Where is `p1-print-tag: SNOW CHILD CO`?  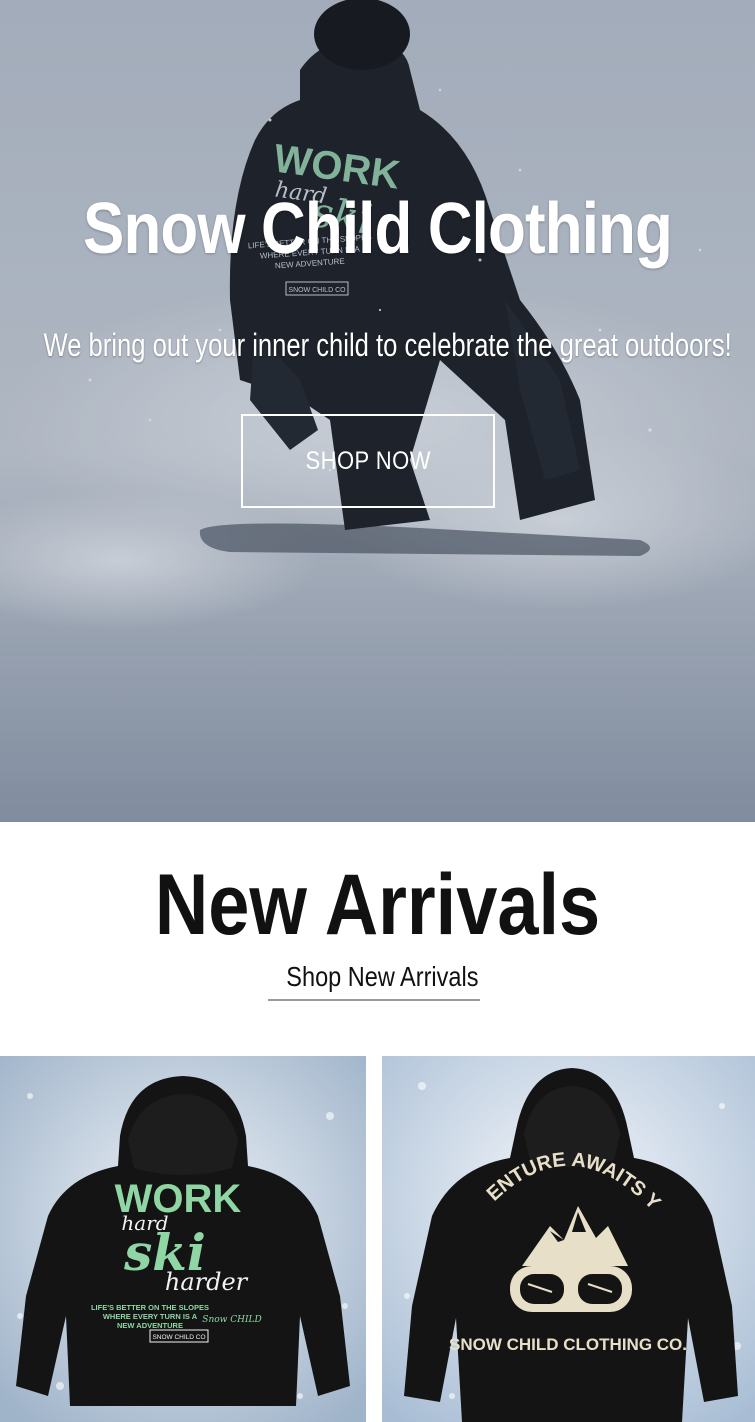 p1-print-tag: SNOW CHILD CO is located at coordinates (178, 1337).